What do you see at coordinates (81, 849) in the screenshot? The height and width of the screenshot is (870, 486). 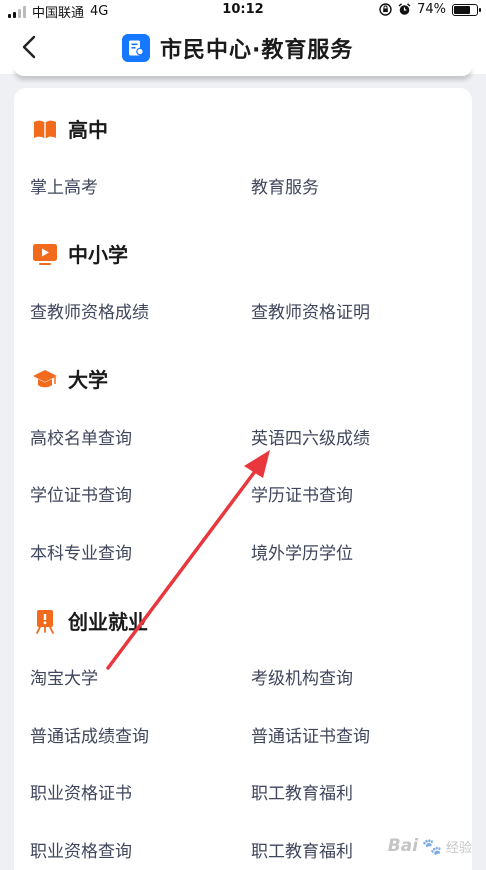 I see `link-professional-qualification-query: 职业资格查询` at bounding box center [81, 849].